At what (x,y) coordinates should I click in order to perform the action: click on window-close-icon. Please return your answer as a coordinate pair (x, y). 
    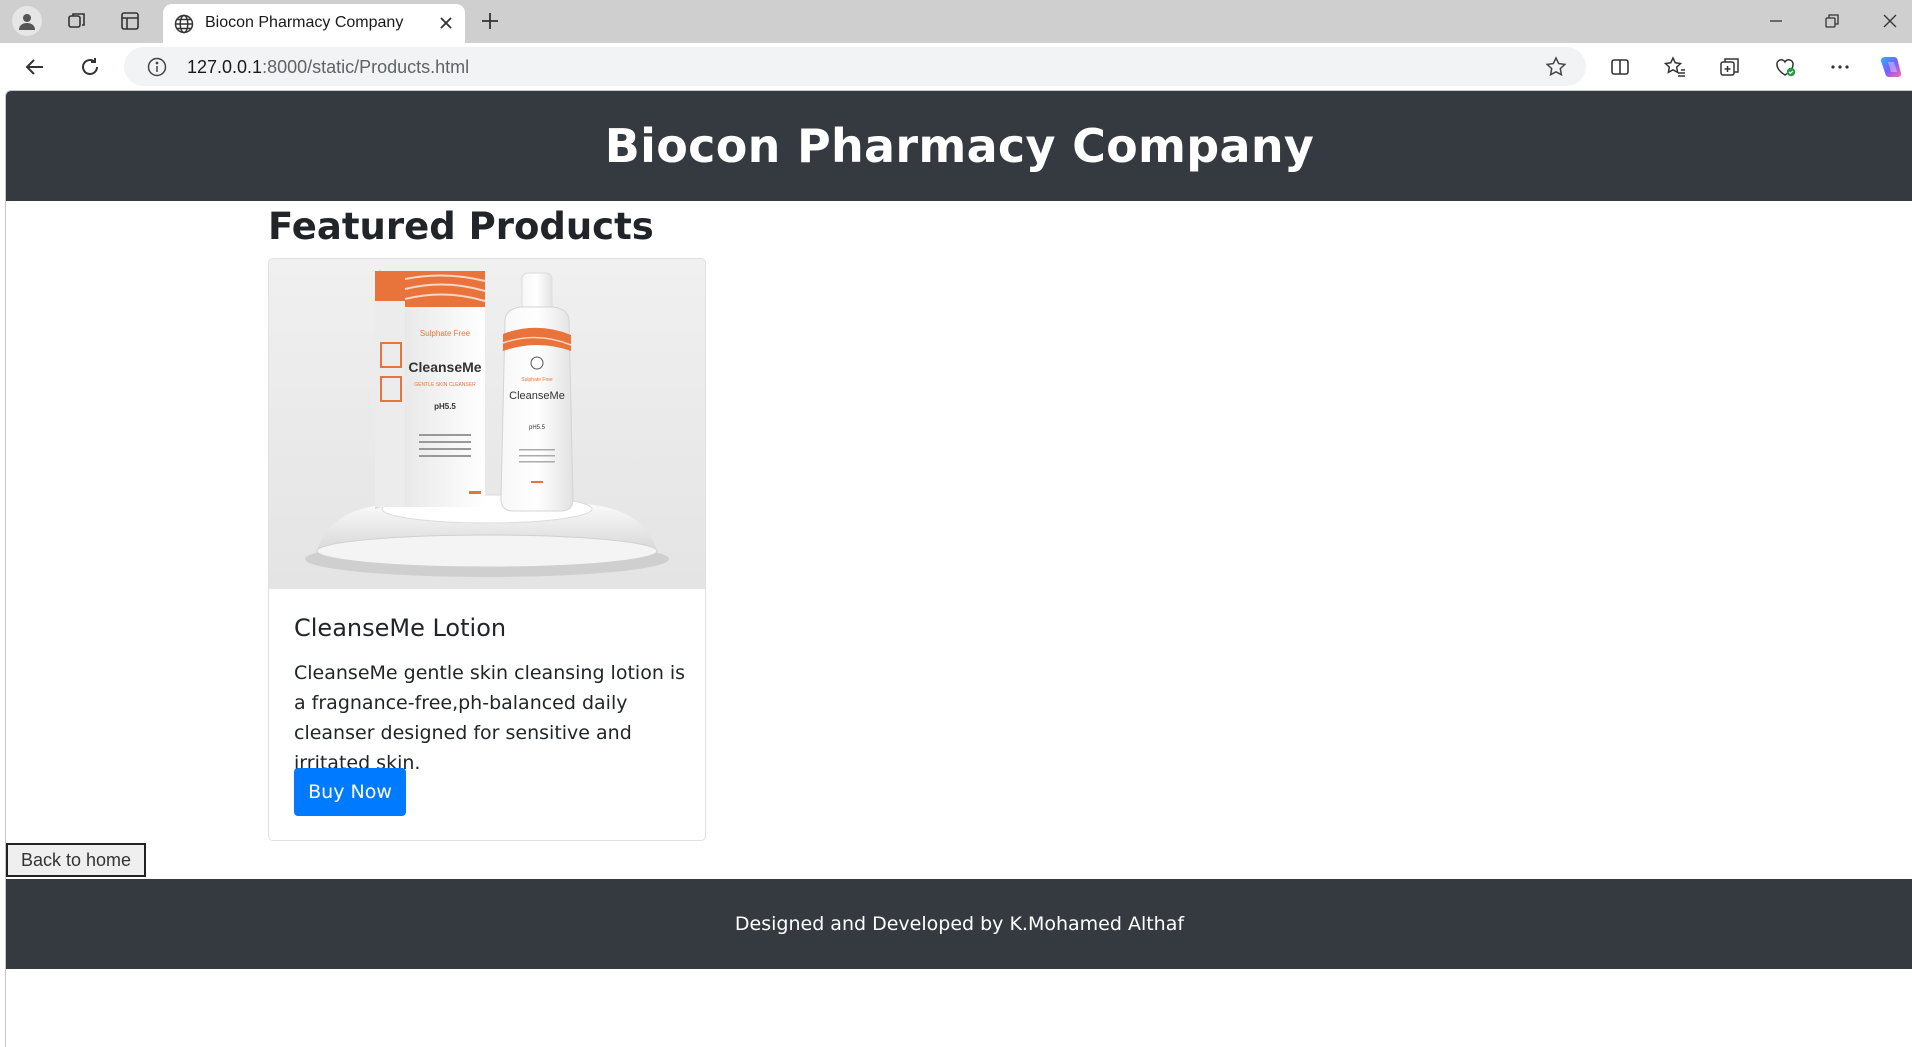
    Looking at the image, I should click on (1890, 21).